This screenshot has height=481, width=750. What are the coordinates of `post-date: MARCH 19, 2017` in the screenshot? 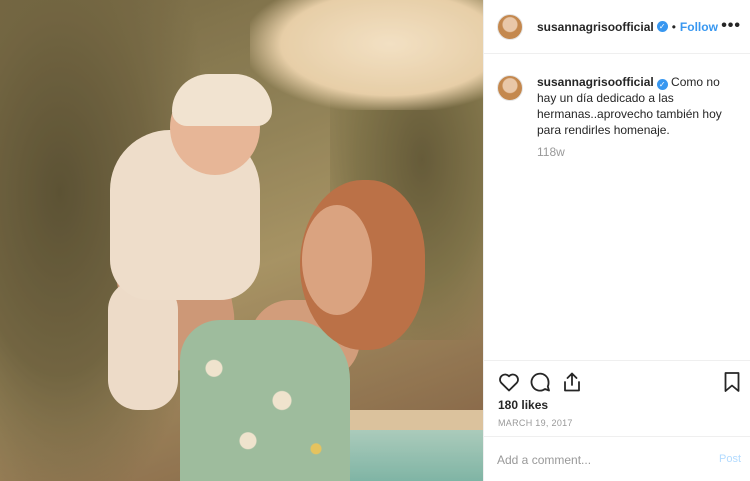 It's located at (535, 423).